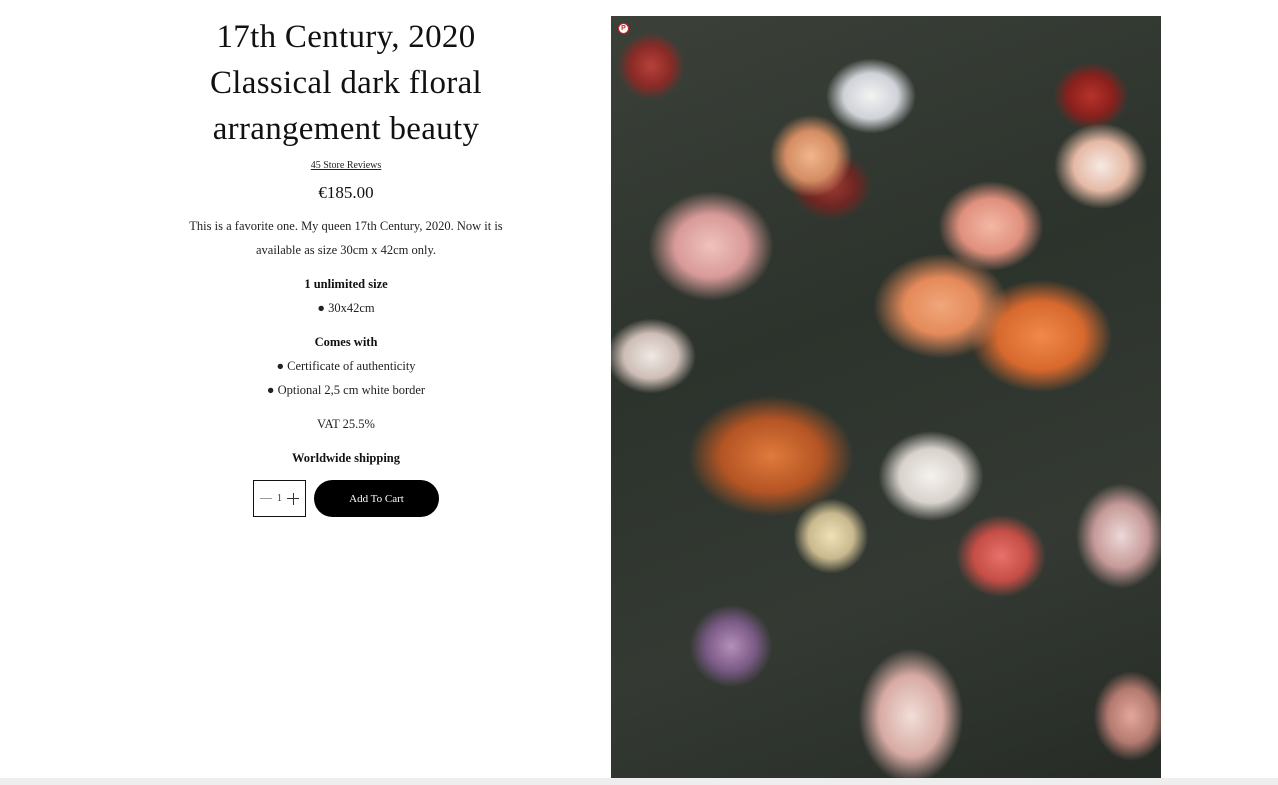  What do you see at coordinates (346, 37) in the screenshot?
I see `product-title-line-1: 17th Century, 2020` at bounding box center [346, 37].